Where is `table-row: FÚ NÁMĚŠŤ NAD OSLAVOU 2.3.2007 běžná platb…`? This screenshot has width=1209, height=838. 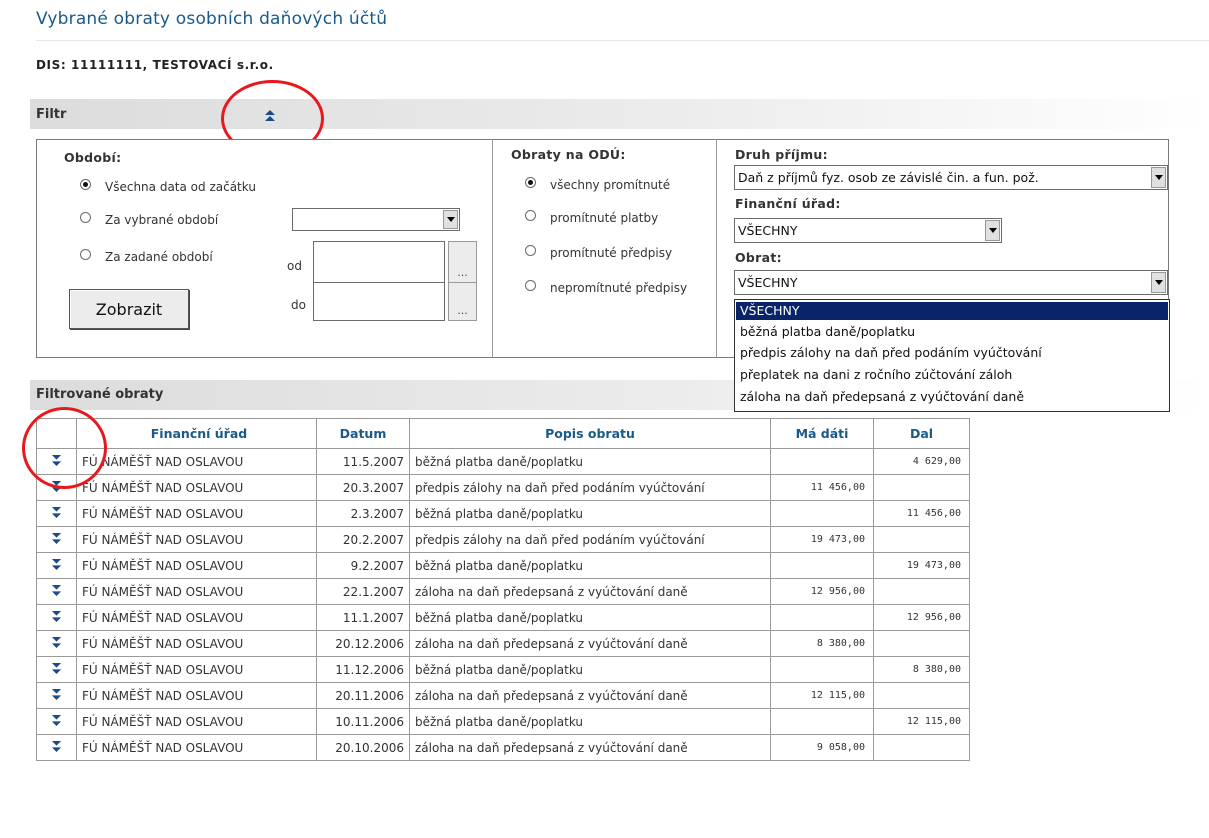
table-row: FÚ NÁMĚŠŤ NAD OSLAVOU 2.3.2007 běžná platb… is located at coordinates (503, 513).